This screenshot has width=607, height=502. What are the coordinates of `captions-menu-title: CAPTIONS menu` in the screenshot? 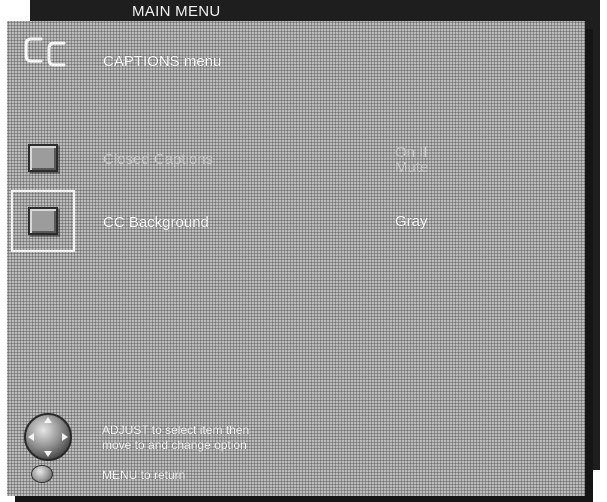 It's located at (162, 61).